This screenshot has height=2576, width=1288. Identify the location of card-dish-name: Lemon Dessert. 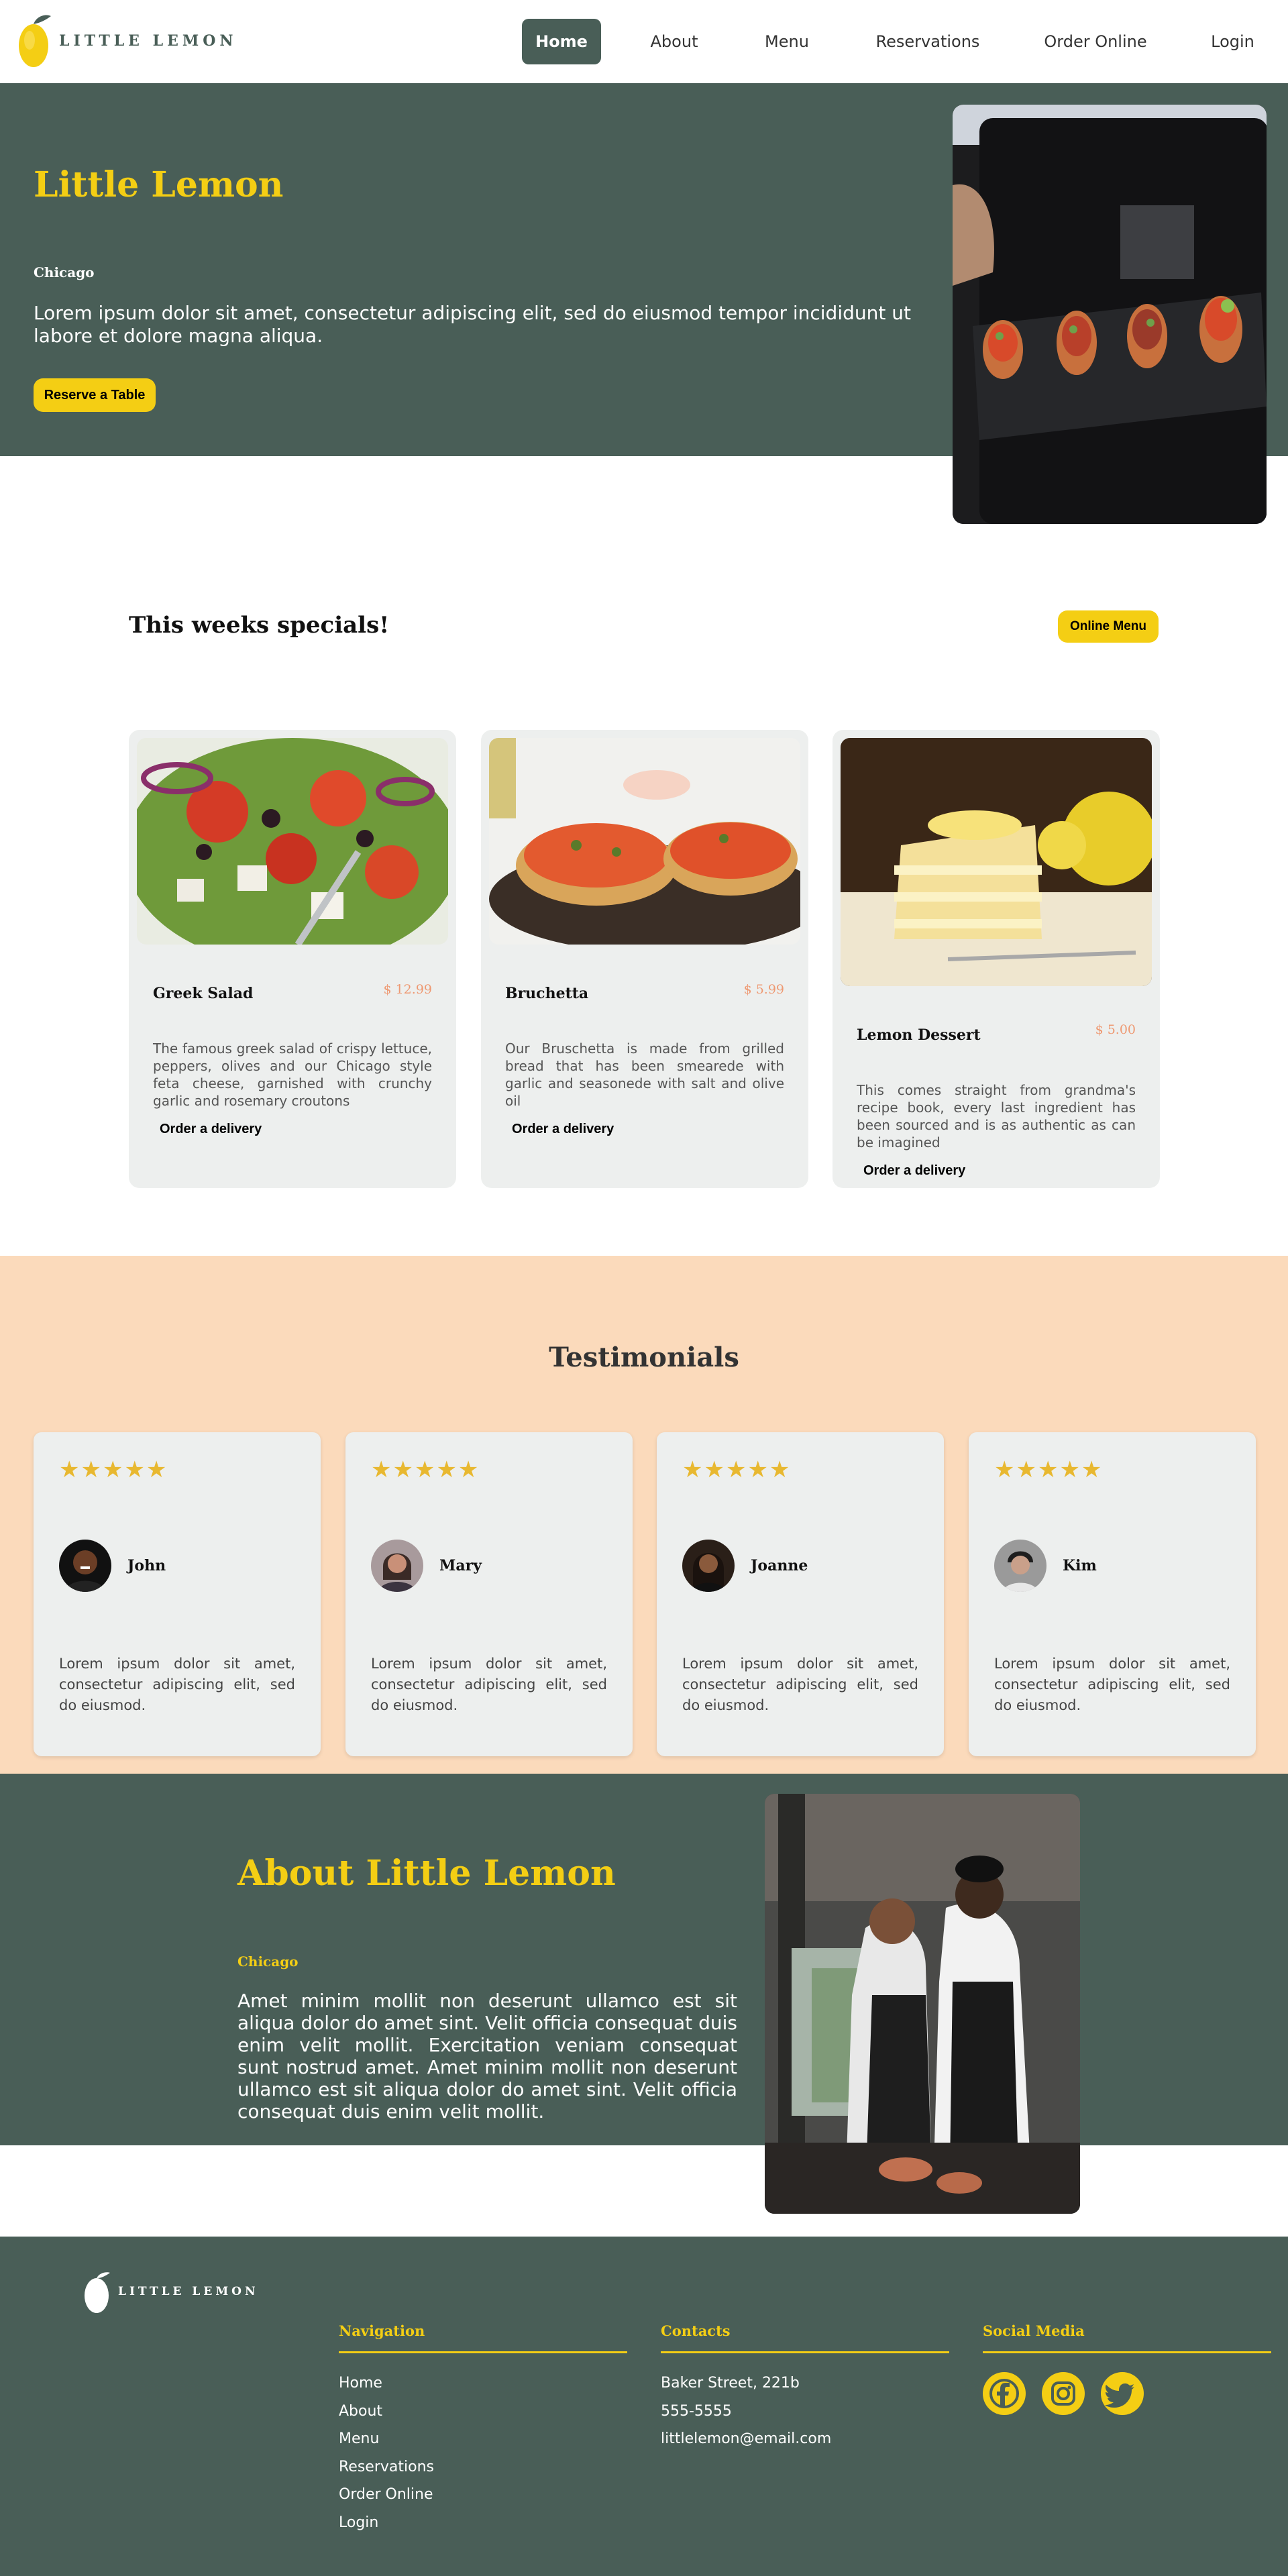
(919, 1035).